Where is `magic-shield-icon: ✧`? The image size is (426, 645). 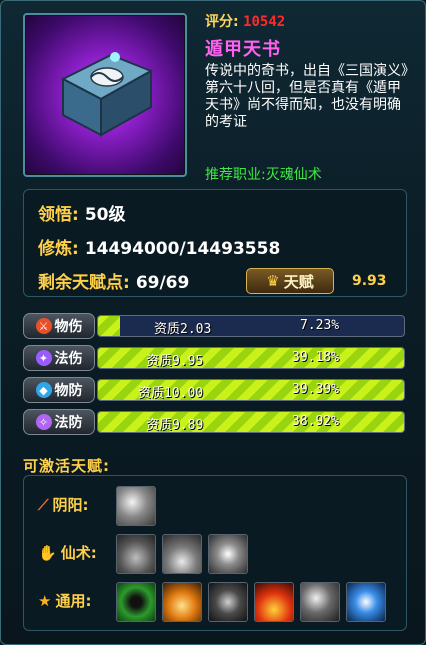 magic-shield-icon: ✧ is located at coordinates (43, 422).